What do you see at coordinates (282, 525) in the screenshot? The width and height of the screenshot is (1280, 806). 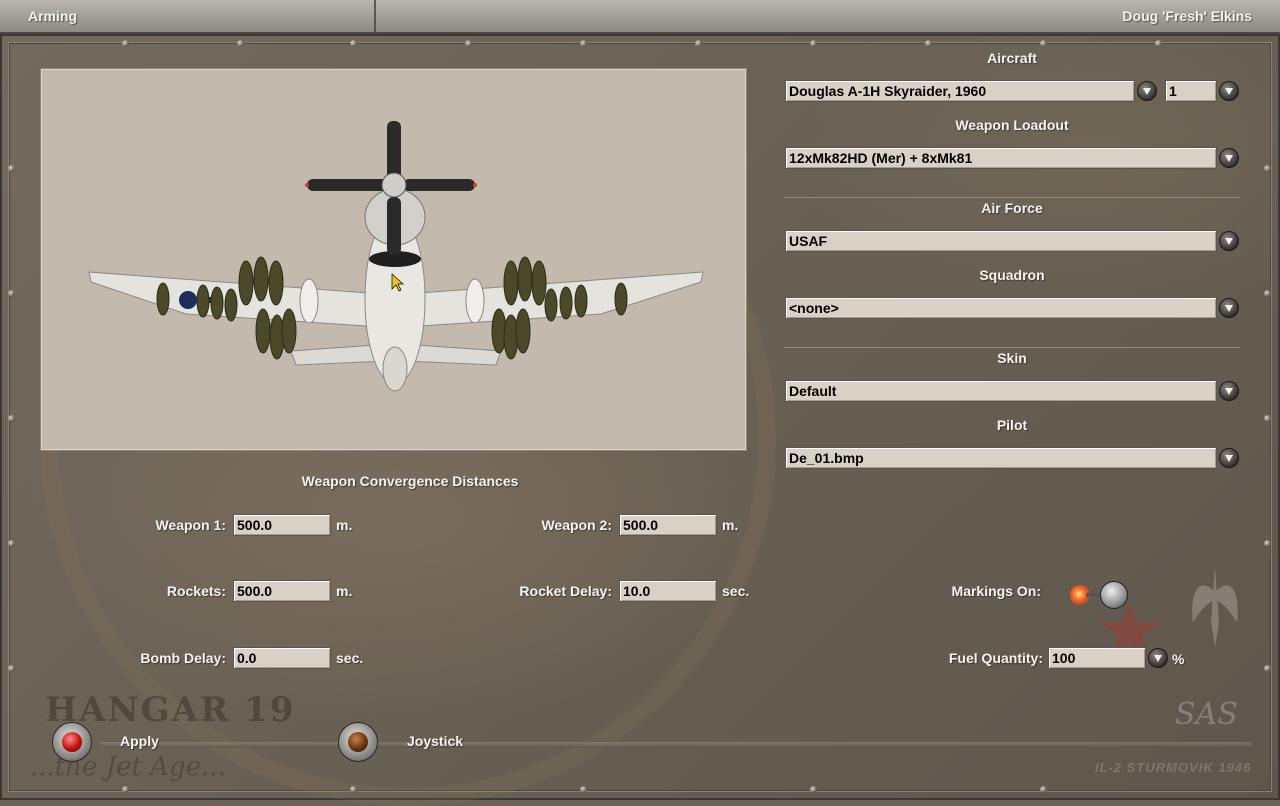 I see `weapon1-distance-input: 500.0` at bounding box center [282, 525].